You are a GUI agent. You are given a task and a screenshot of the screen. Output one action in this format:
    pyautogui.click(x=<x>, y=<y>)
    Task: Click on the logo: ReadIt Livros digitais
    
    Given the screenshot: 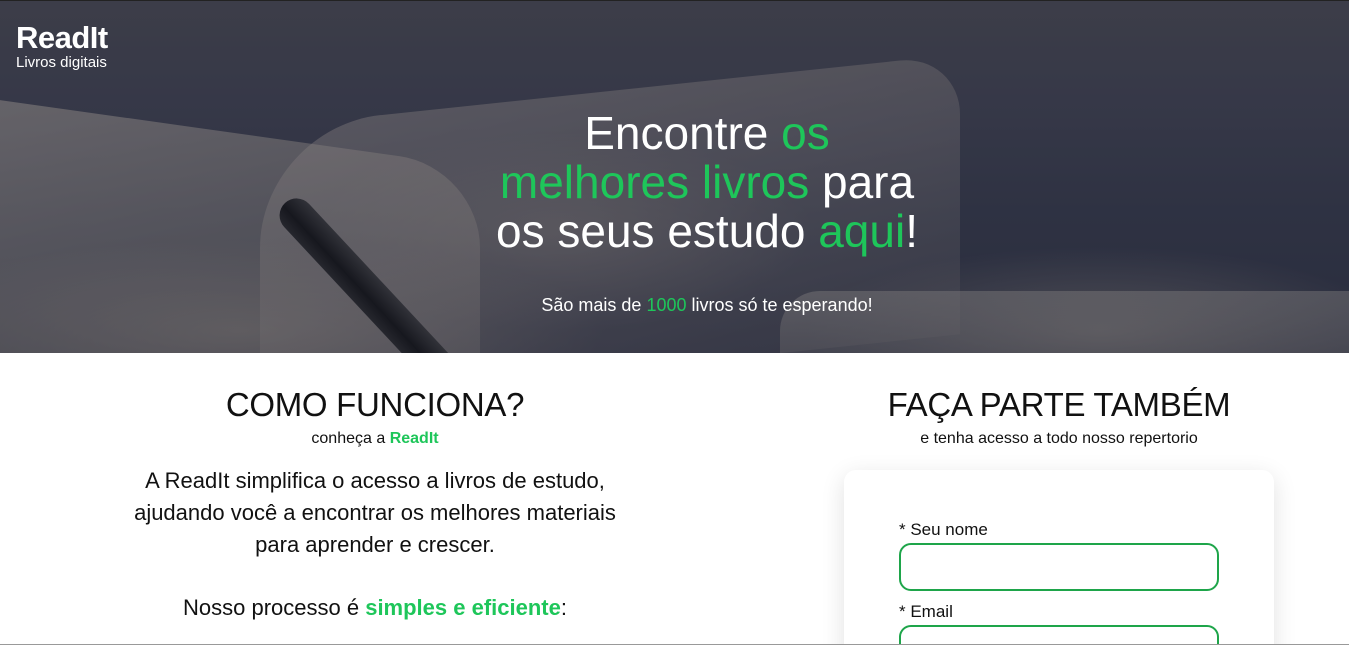 What is the action you would take?
    pyautogui.click(x=62, y=46)
    